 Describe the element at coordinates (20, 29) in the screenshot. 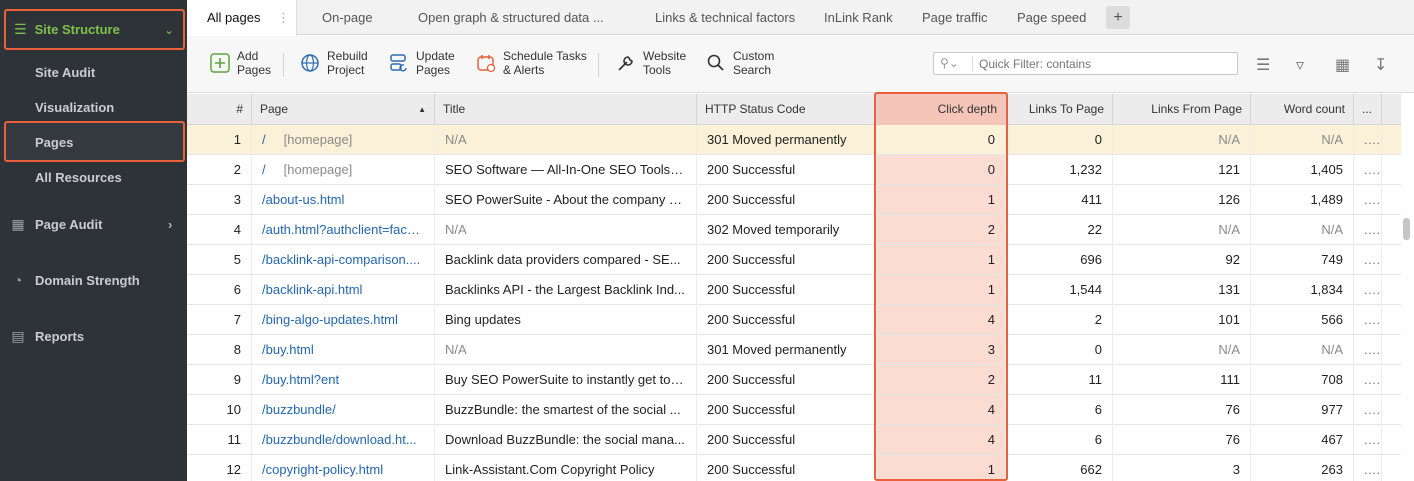

I see `site-structure-icon: ☰` at that location.